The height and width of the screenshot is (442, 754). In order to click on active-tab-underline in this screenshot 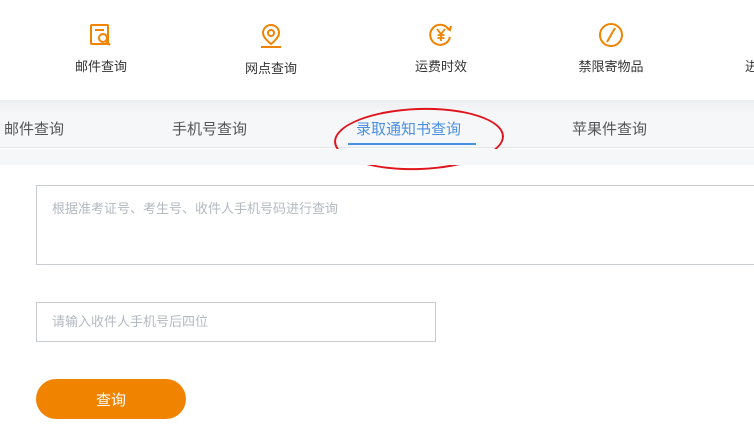, I will do `click(412, 144)`.